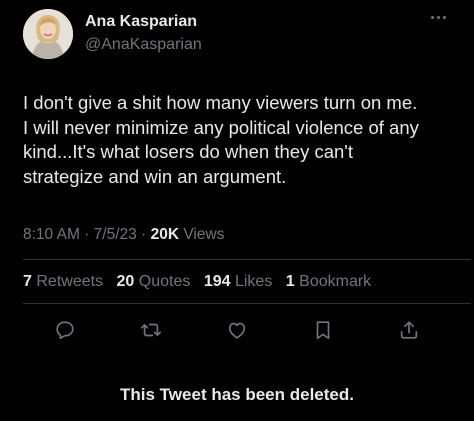 This screenshot has height=421, width=474. I want to click on avatar, so click(48, 34).